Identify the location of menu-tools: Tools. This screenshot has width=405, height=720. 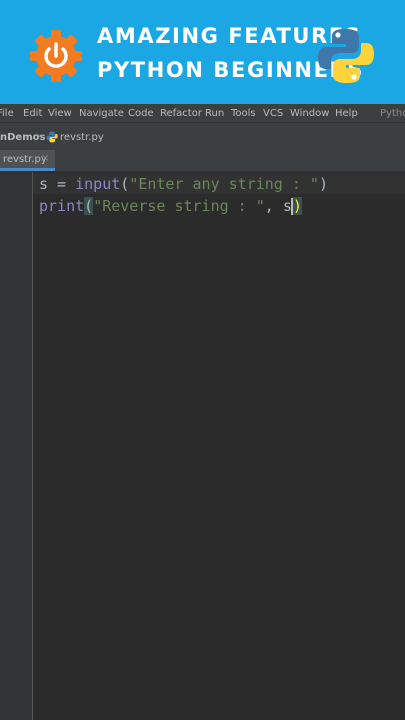
(243, 113).